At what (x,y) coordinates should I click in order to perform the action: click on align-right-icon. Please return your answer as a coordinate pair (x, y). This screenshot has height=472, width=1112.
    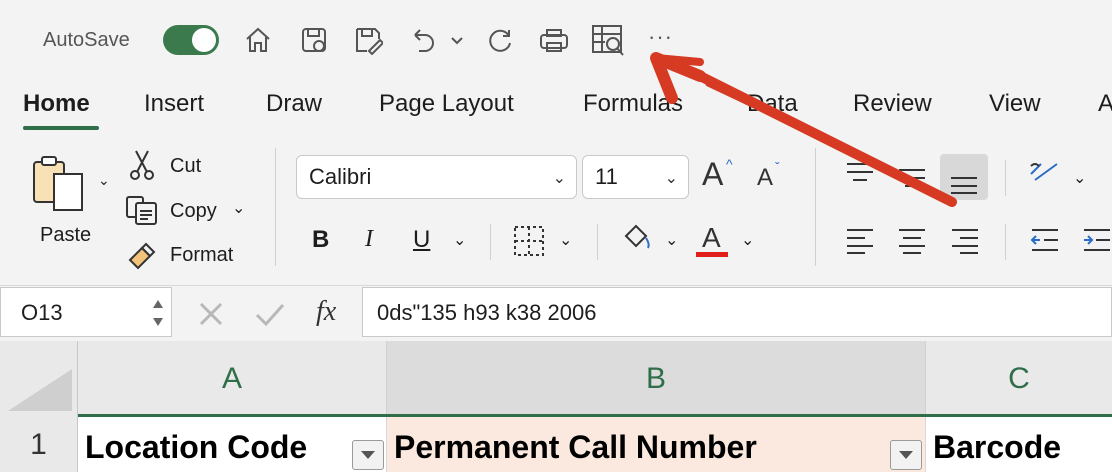
    Looking at the image, I should click on (965, 242).